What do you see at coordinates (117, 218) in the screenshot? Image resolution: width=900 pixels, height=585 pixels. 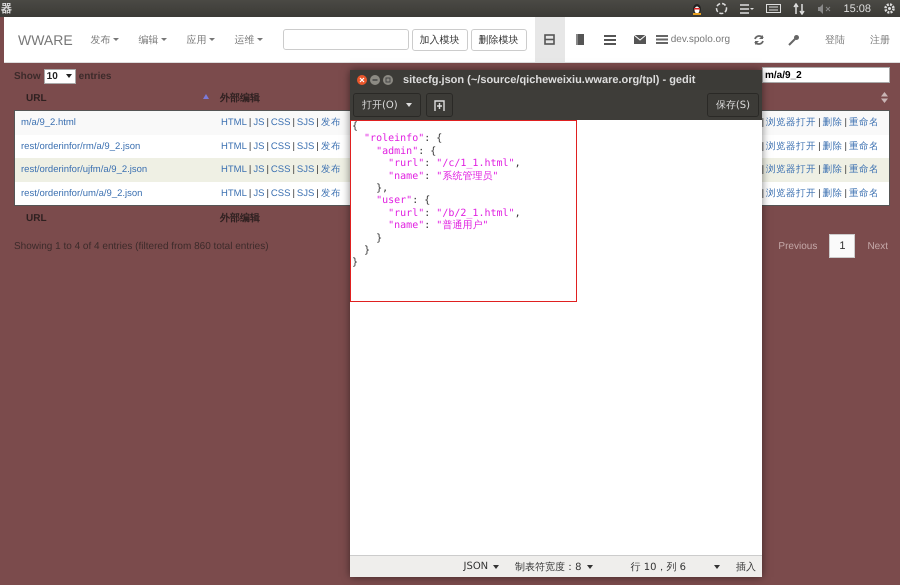 I see `column-footer: URL` at bounding box center [117, 218].